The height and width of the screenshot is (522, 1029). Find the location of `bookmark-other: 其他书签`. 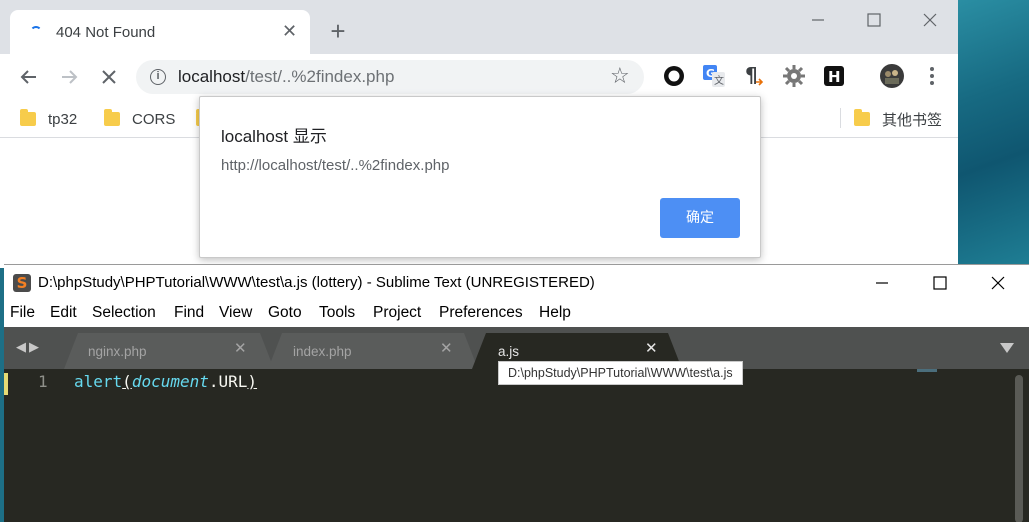

bookmark-other: 其他书签 is located at coordinates (898, 119).